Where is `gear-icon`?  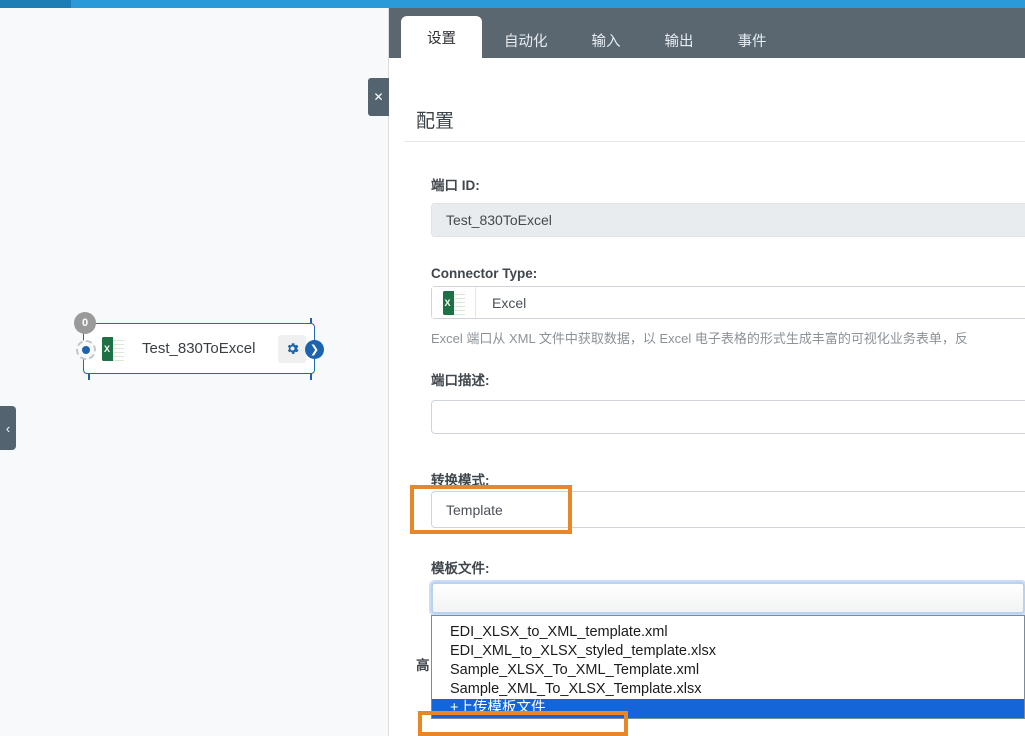
gear-icon is located at coordinates (292, 348).